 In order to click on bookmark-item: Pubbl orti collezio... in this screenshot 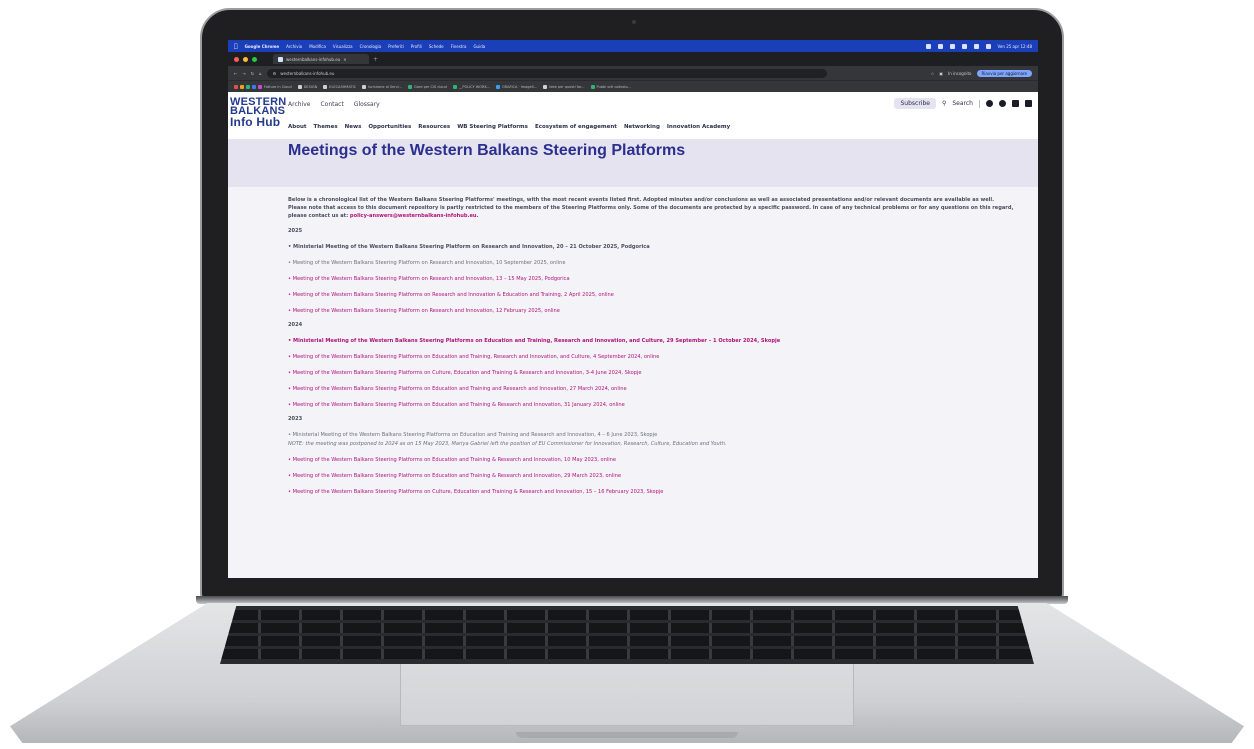, I will do `click(610, 86)`.